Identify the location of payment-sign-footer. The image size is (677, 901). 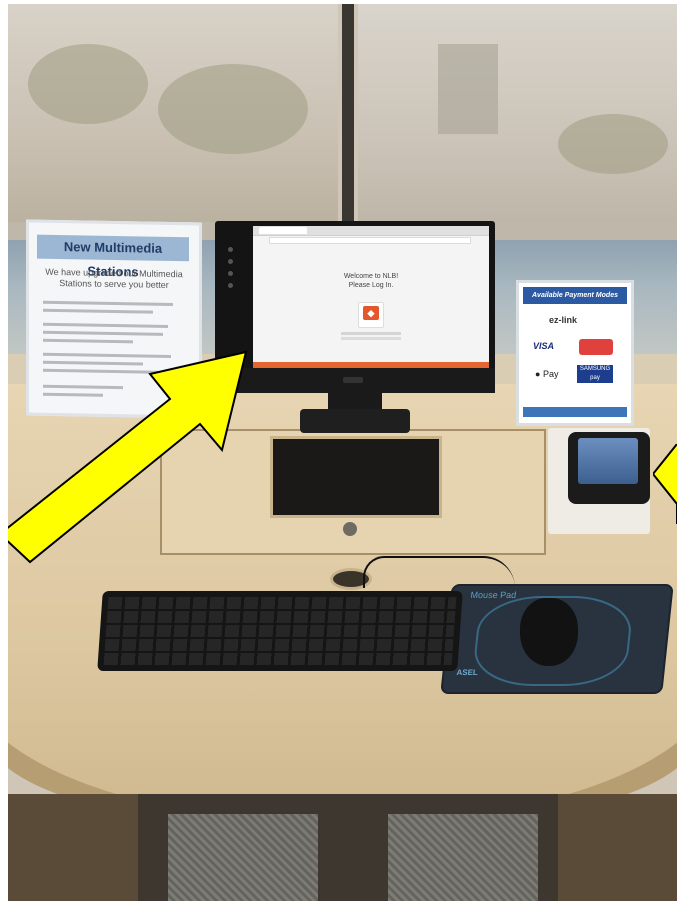
(575, 412).